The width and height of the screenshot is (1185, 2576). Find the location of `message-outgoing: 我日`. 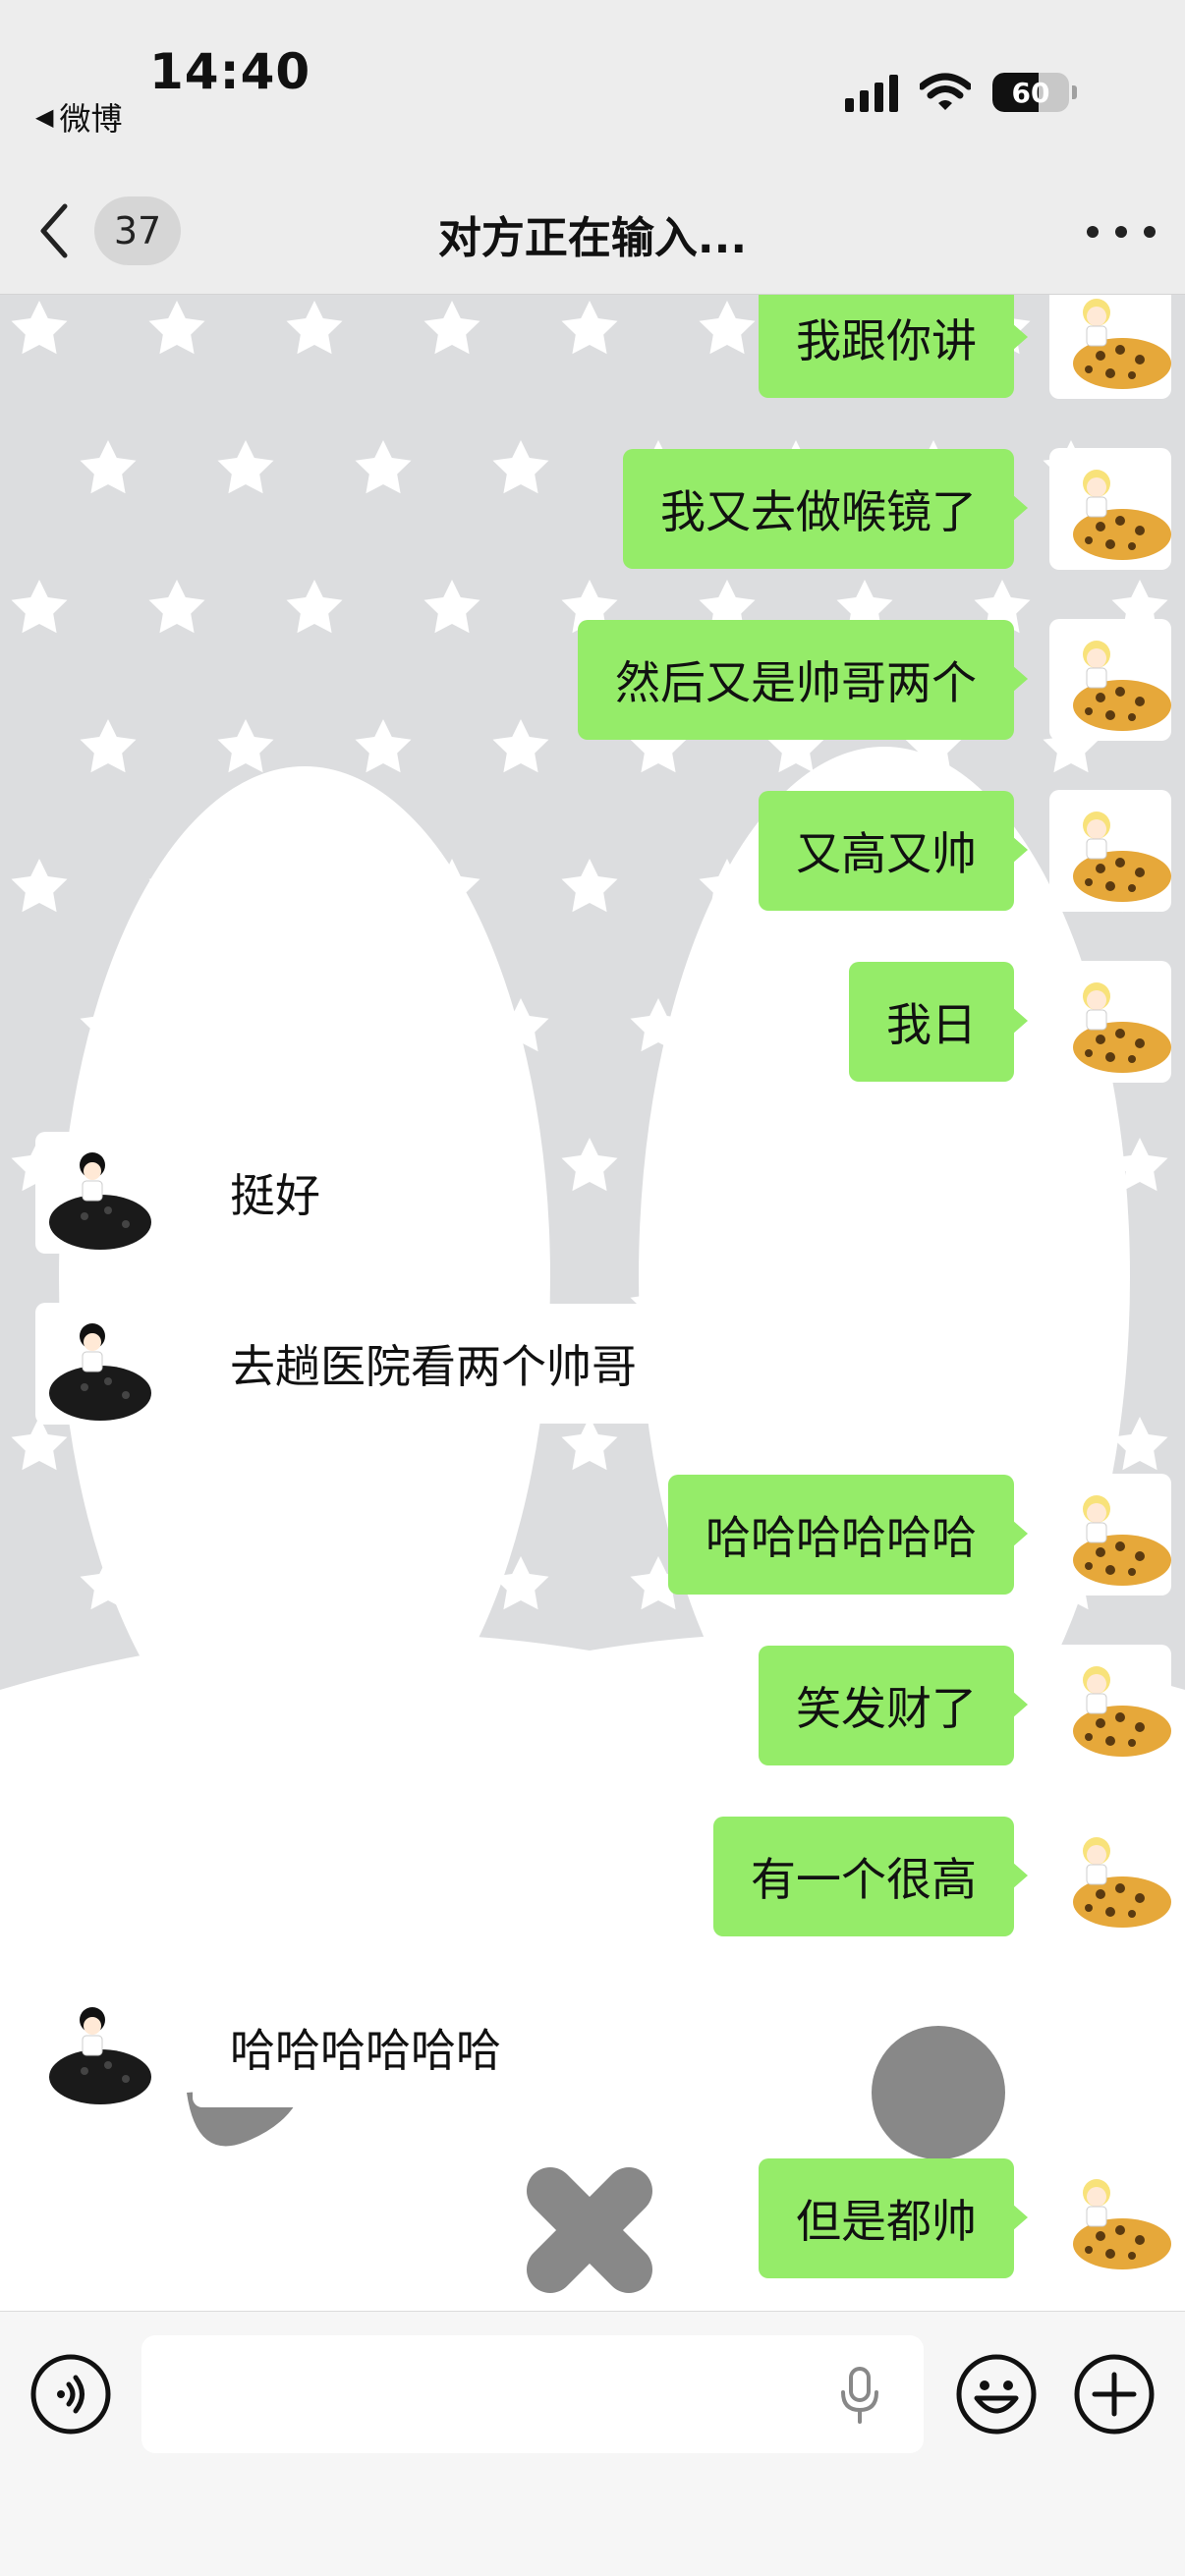

message-outgoing: 我日 is located at coordinates (1010, 1022).